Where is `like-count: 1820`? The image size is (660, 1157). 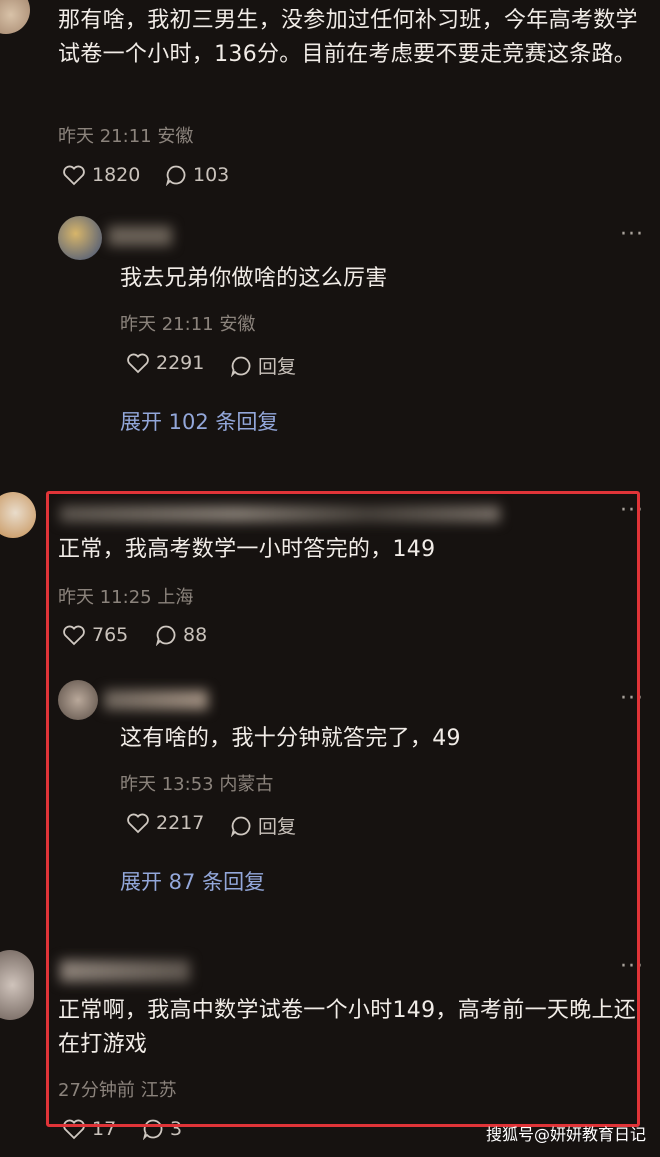 like-count: 1820 is located at coordinates (116, 175).